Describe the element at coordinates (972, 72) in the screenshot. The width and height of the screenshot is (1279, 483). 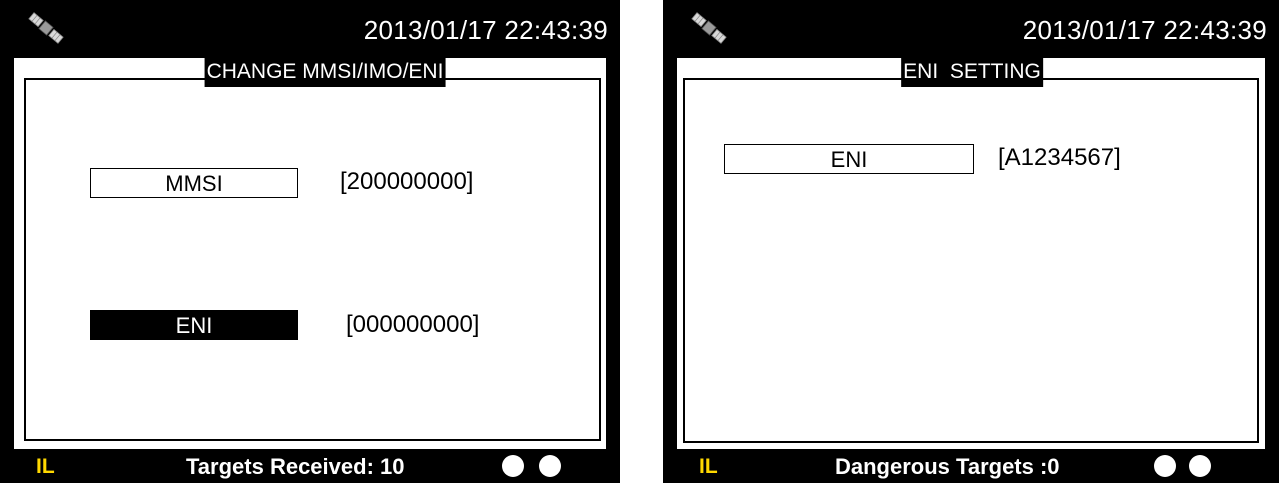
I see `panel-title: ENI SETTING` at that location.